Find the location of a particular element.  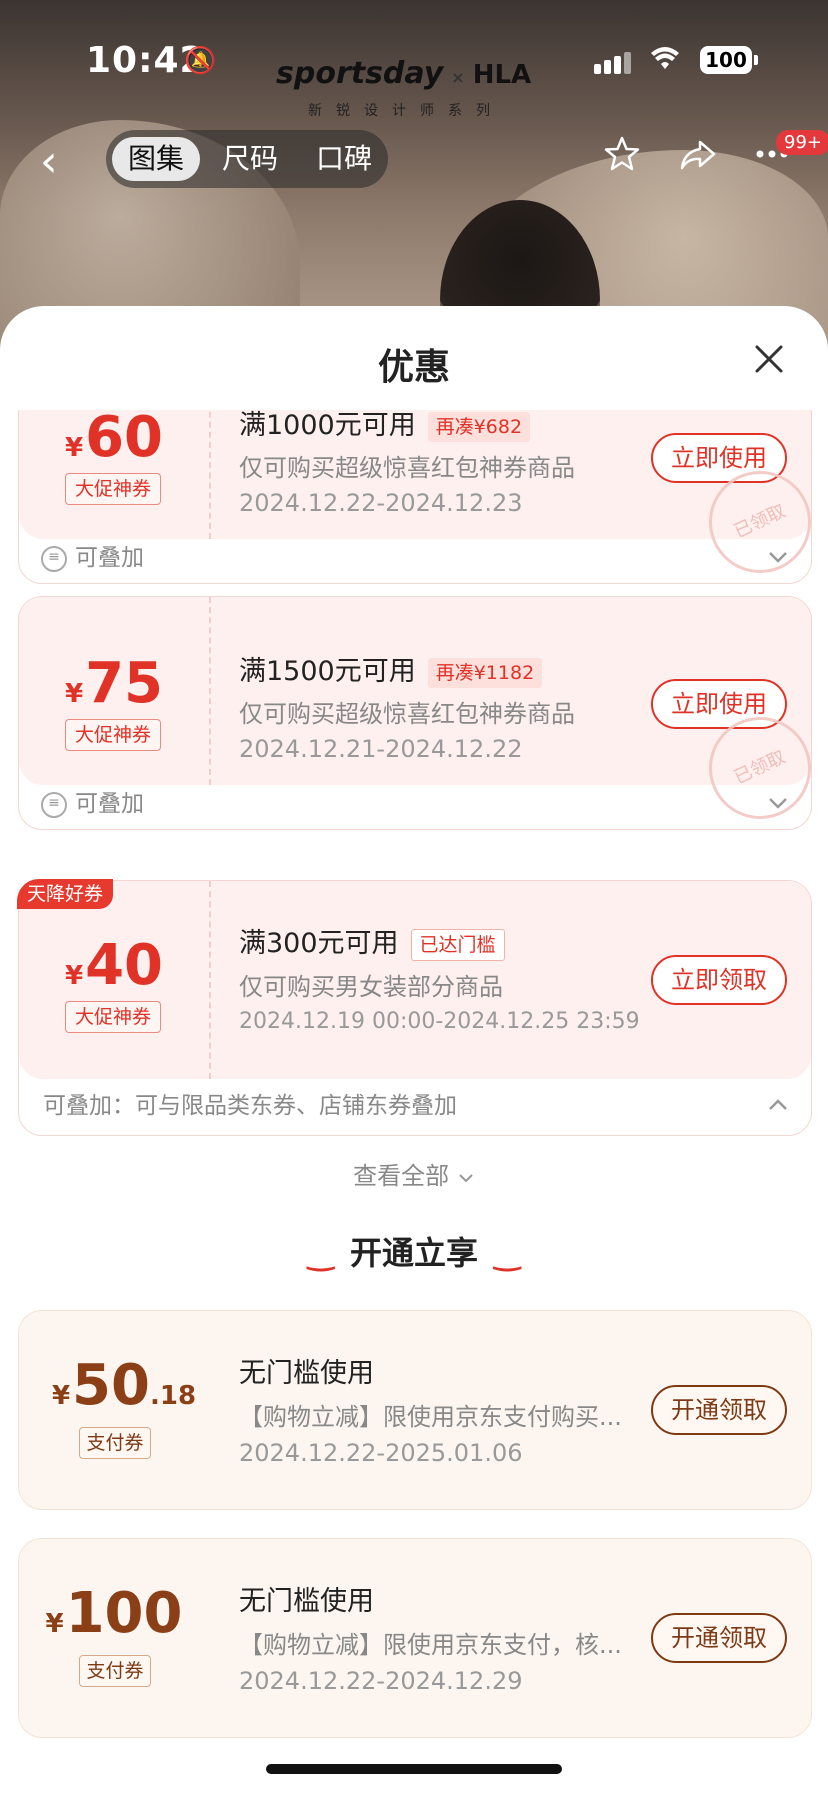

section-decoration-right: ‿ is located at coordinates (507, 1253).